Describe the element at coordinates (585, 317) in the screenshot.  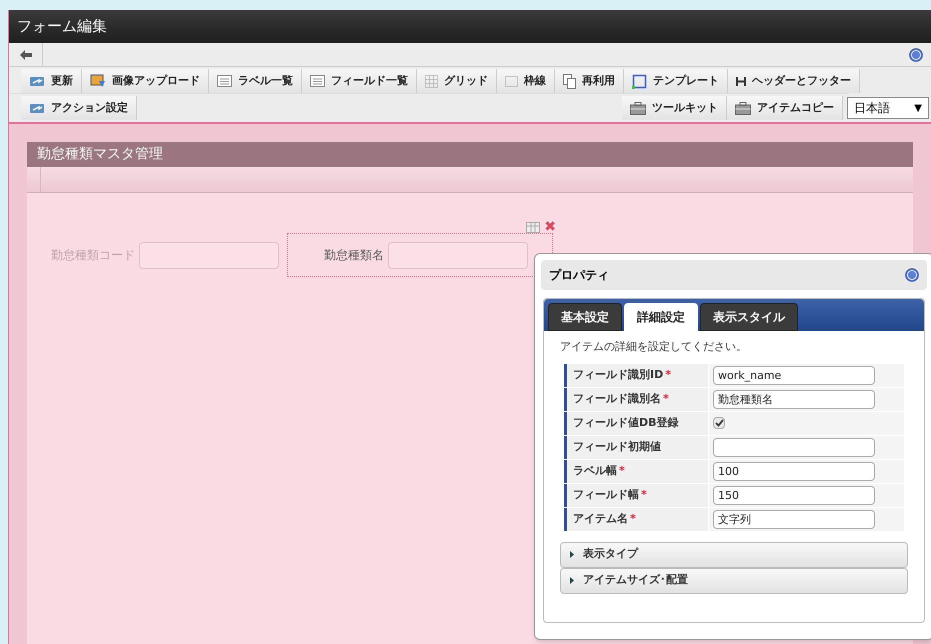
I see `tab: 基本設定` at that location.